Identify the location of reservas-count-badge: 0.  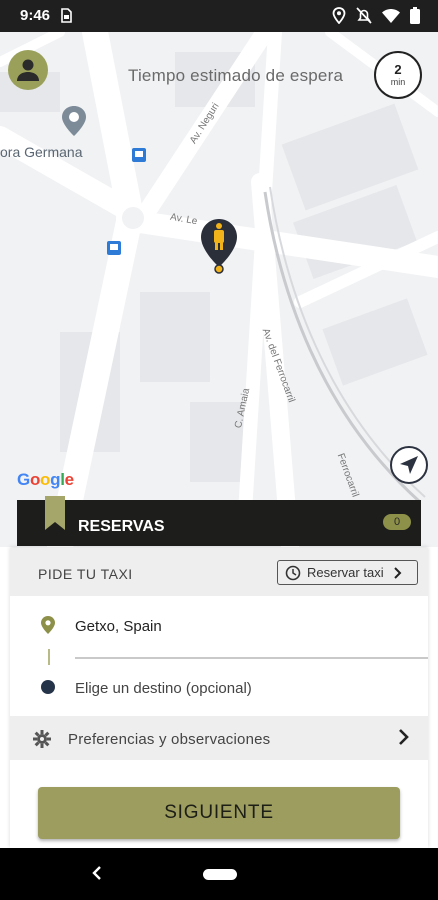
(397, 522).